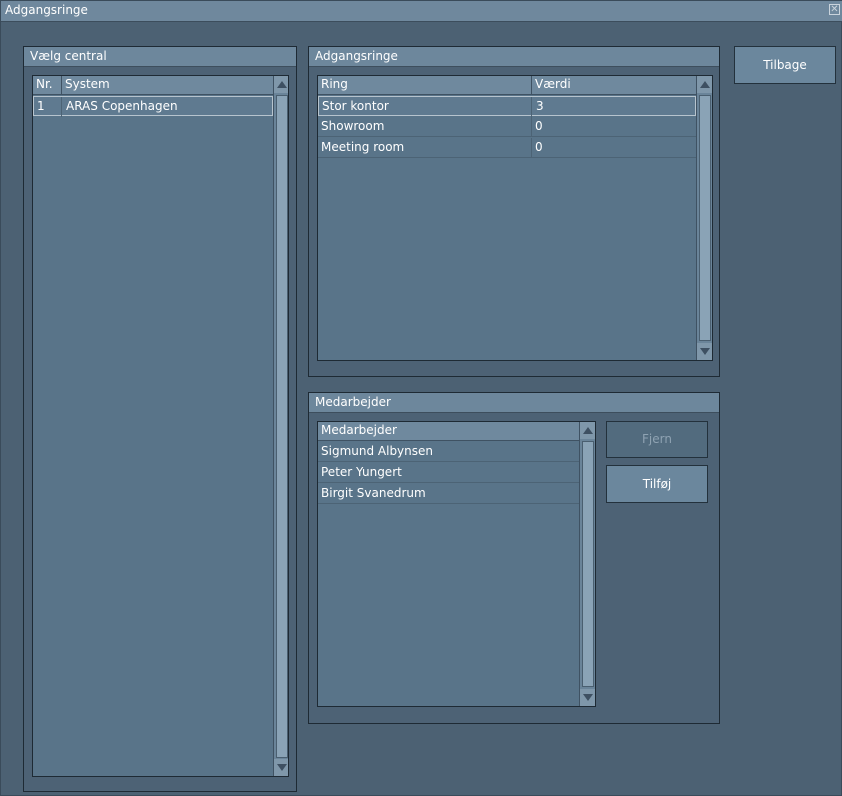 The width and height of the screenshot is (842, 796). I want to click on employee-name: Birgit Svanedrum, so click(373, 493).